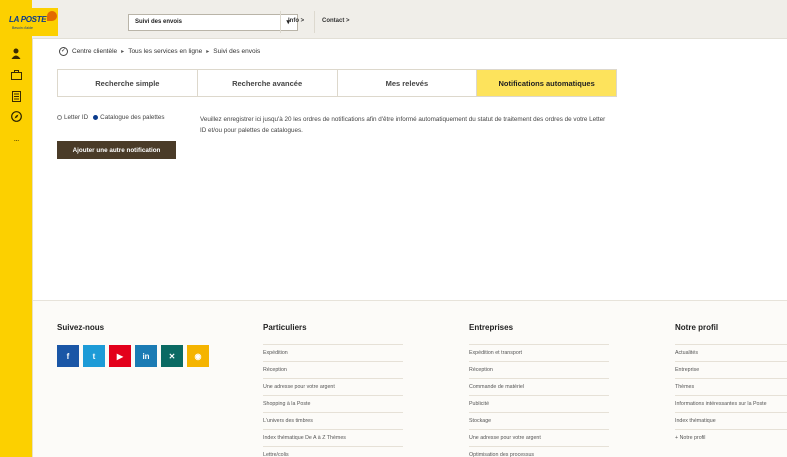 Image resolution: width=787 pixels, height=457 pixels. What do you see at coordinates (116, 150) in the screenshot?
I see `add-notification-button: Ajouter une autre notification` at bounding box center [116, 150].